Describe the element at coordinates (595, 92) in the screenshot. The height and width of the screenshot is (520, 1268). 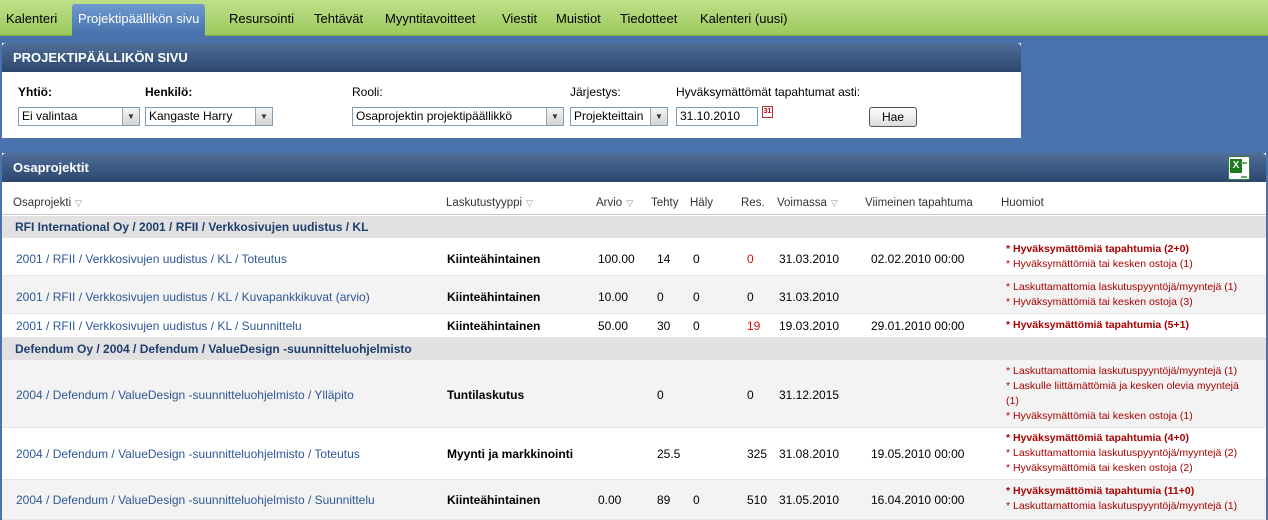
I see `order-label: Järjestys:` at that location.